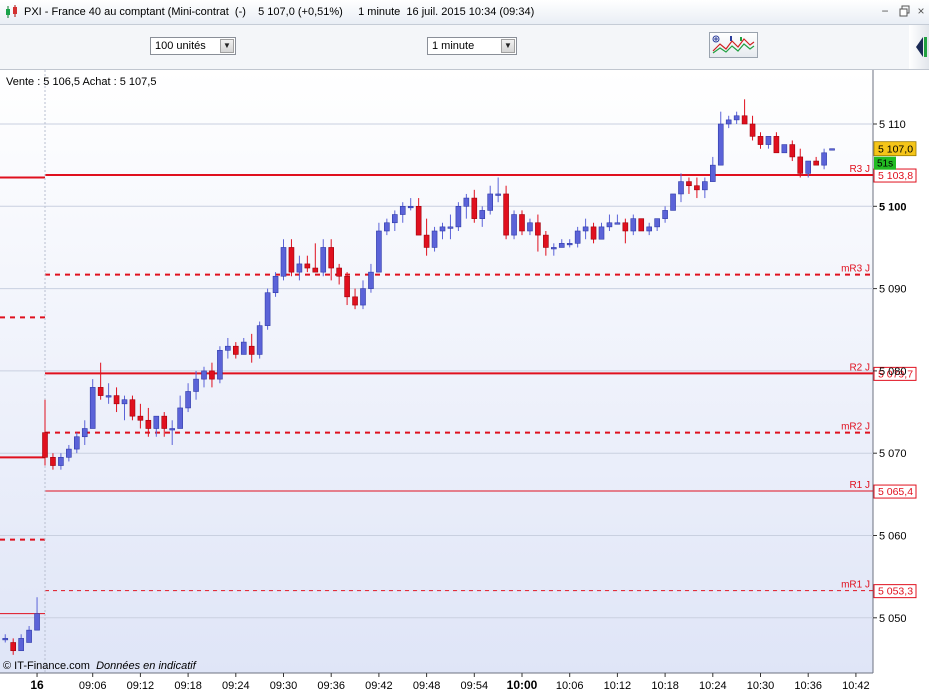 This screenshot has width=929, height=691. What do you see at coordinates (37, 684) in the screenshot?
I see `x-tick-label: 16` at bounding box center [37, 684].